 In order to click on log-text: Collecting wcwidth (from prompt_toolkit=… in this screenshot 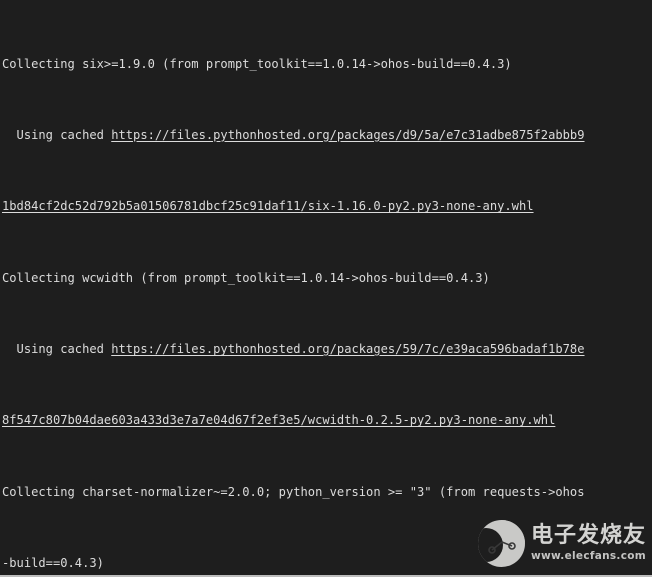, I will do `click(246, 277)`.